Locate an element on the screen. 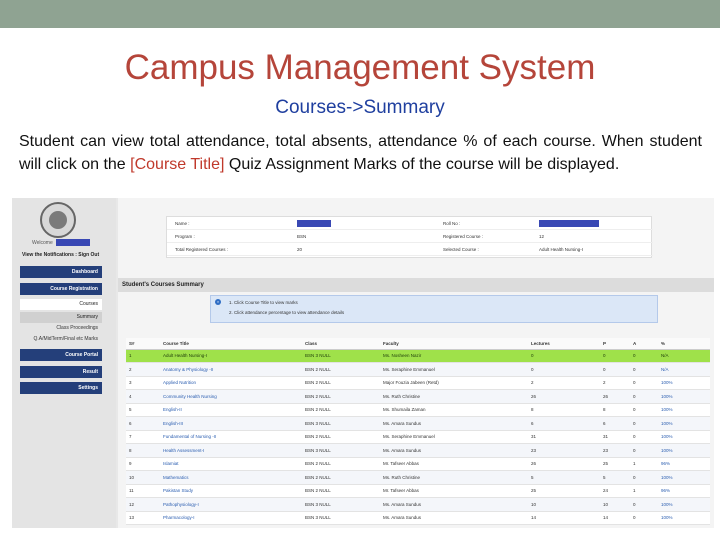 This screenshot has height=540, width=720. nav-marks: Q.A/MidTerm/Final etc Marks is located at coordinates (61, 339).